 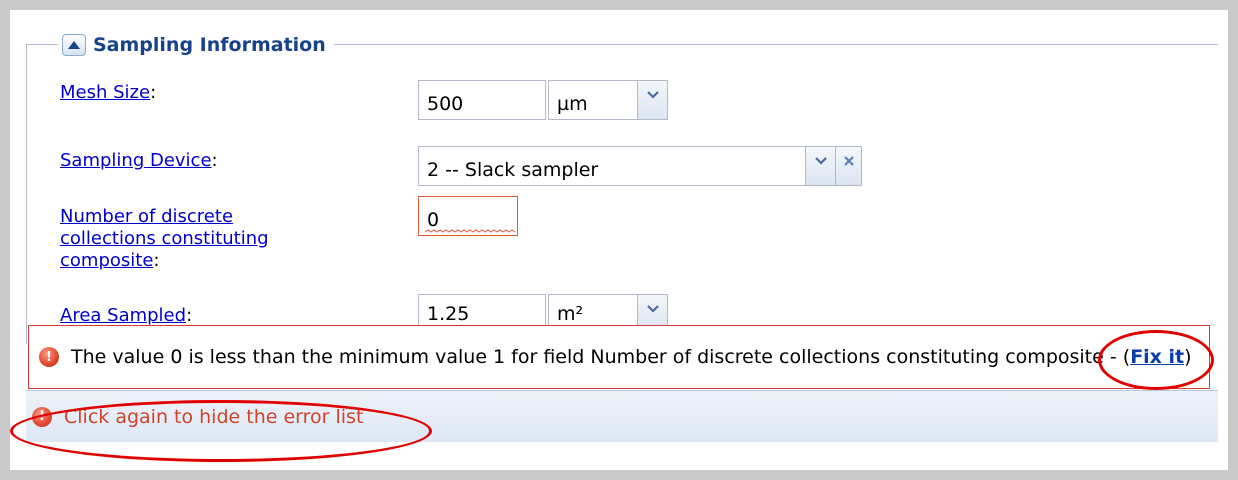 I want to click on hide-error-list-toggle: Click again to hide the error list, so click(x=213, y=417).